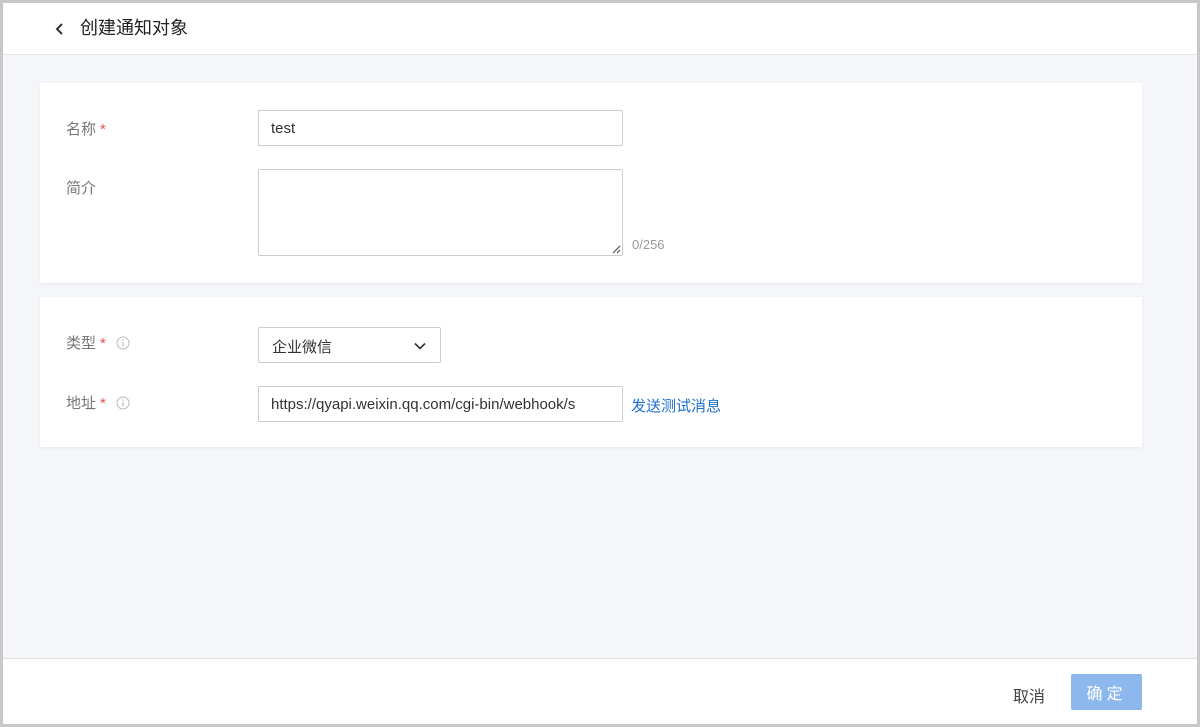 The height and width of the screenshot is (727, 1200). I want to click on confirm-button: 确定, so click(1106, 692).